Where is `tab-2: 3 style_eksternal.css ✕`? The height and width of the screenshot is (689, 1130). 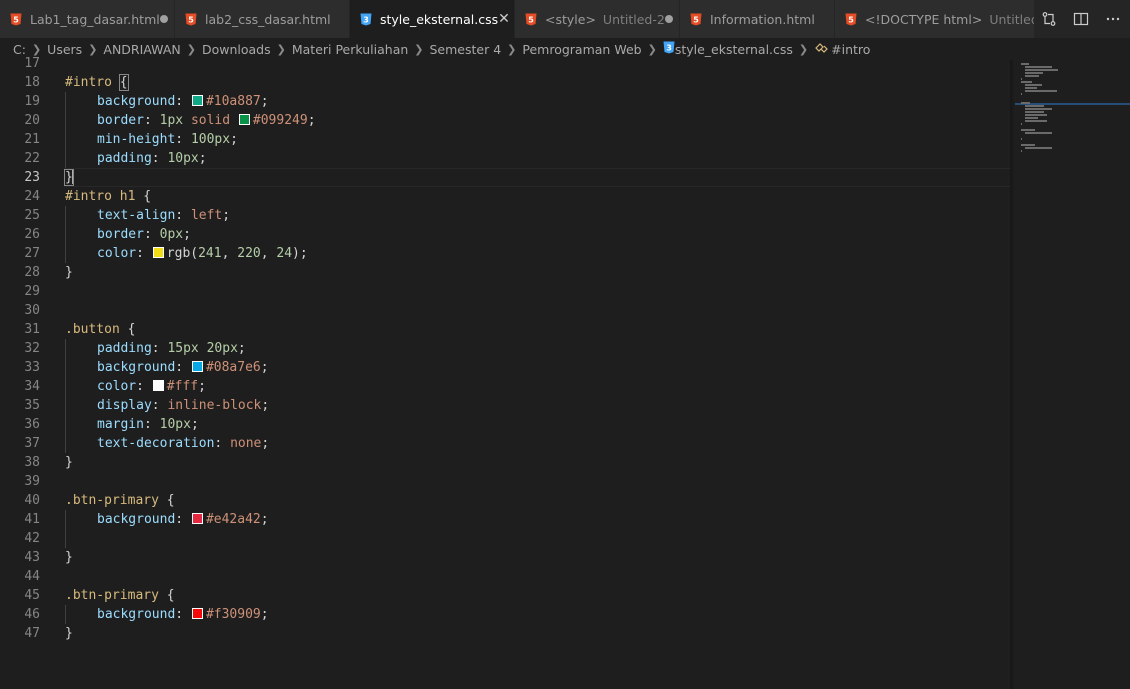
tab-2: 3 style_eksternal.css ✕ is located at coordinates (432, 19).